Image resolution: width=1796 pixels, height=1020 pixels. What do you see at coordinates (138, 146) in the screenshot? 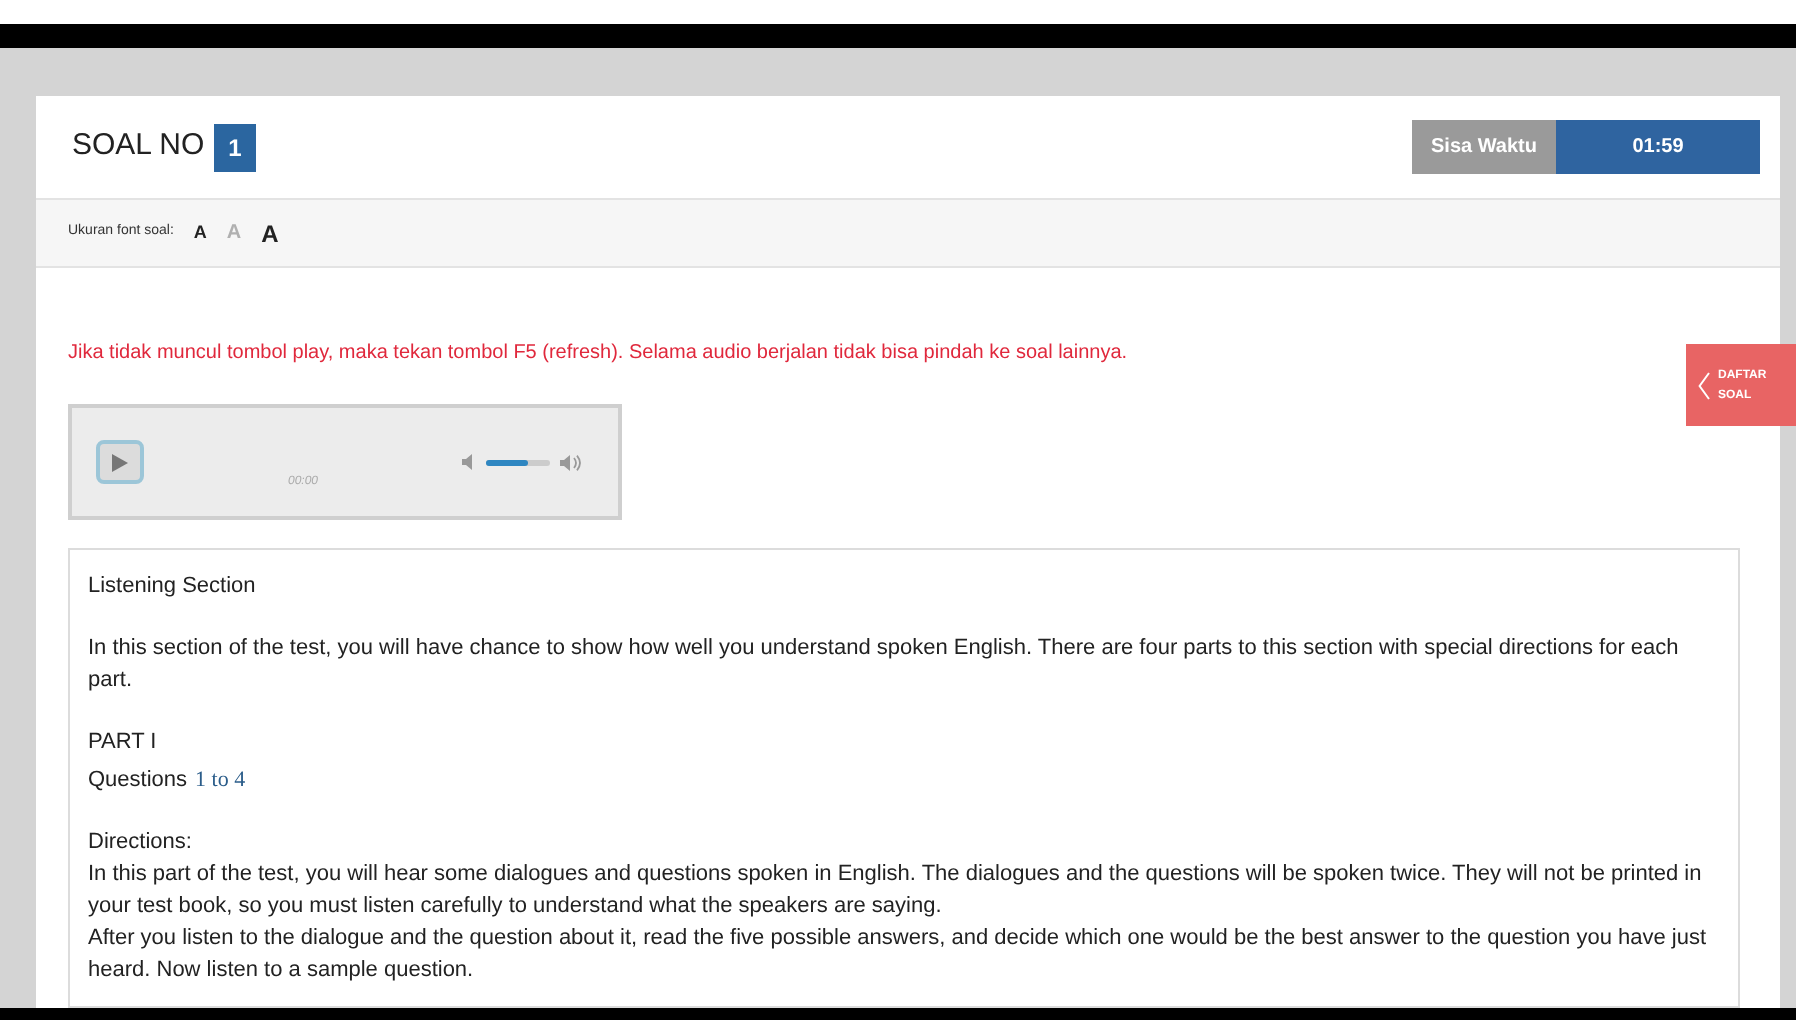
I see `page-title: SOAL NO` at bounding box center [138, 146].